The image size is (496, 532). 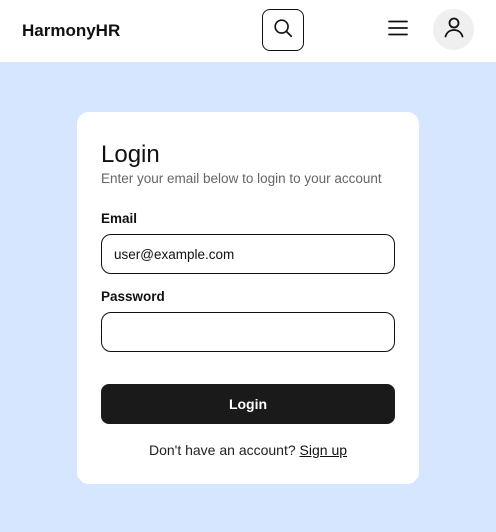 What do you see at coordinates (133, 296) in the screenshot?
I see `password-label: Password` at bounding box center [133, 296].